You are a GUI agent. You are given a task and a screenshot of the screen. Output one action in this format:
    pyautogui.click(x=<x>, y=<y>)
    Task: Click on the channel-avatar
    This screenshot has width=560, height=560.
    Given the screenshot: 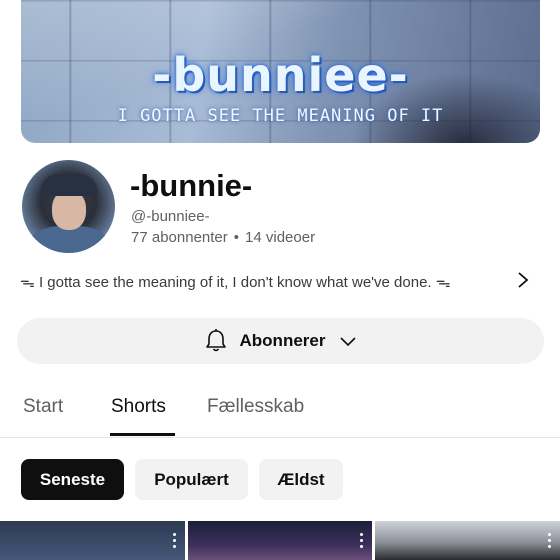 What is the action you would take?
    pyautogui.click(x=68, y=206)
    